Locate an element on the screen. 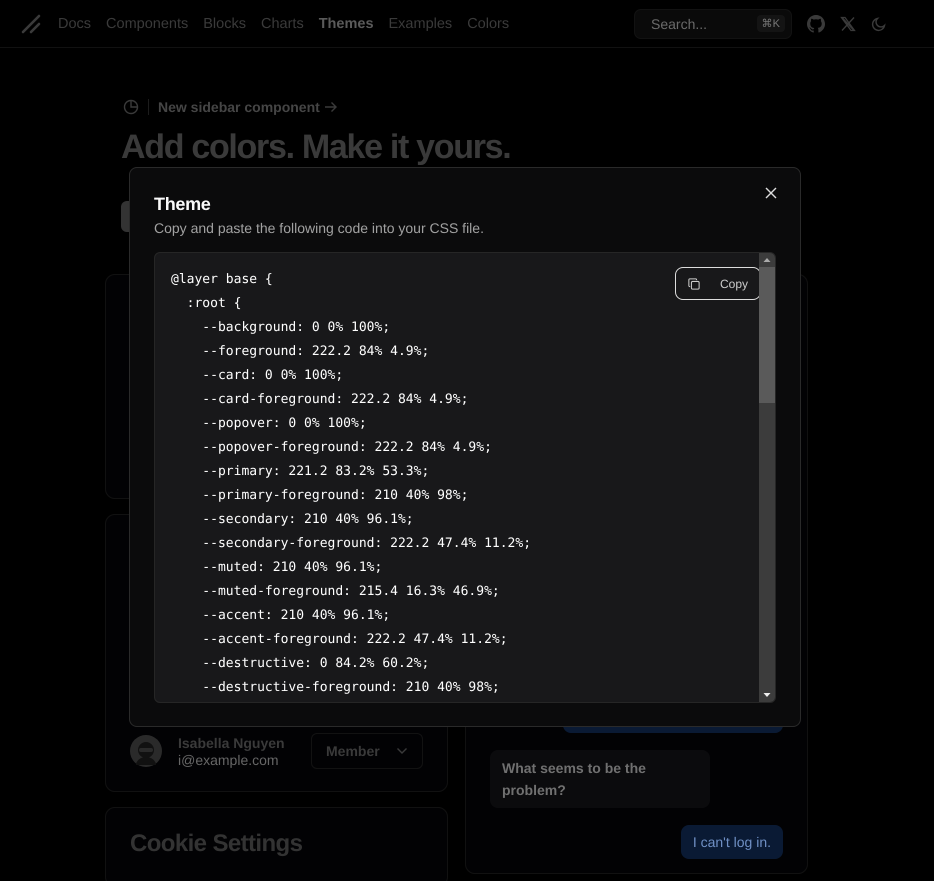 The image size is (934, 881). code-line: --destructive: 0 84.2% 60.2%; is located at coordinates (315, 664).